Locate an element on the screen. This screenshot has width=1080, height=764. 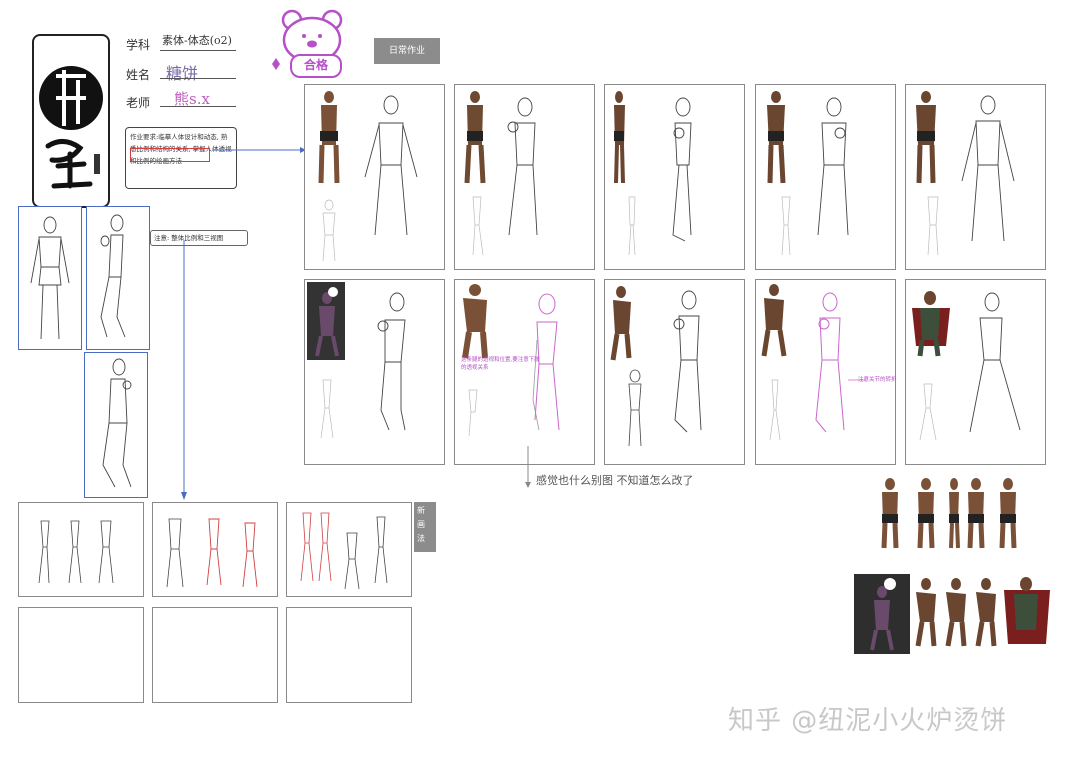
sketch-back-frame is located at coordinates (116, 425).